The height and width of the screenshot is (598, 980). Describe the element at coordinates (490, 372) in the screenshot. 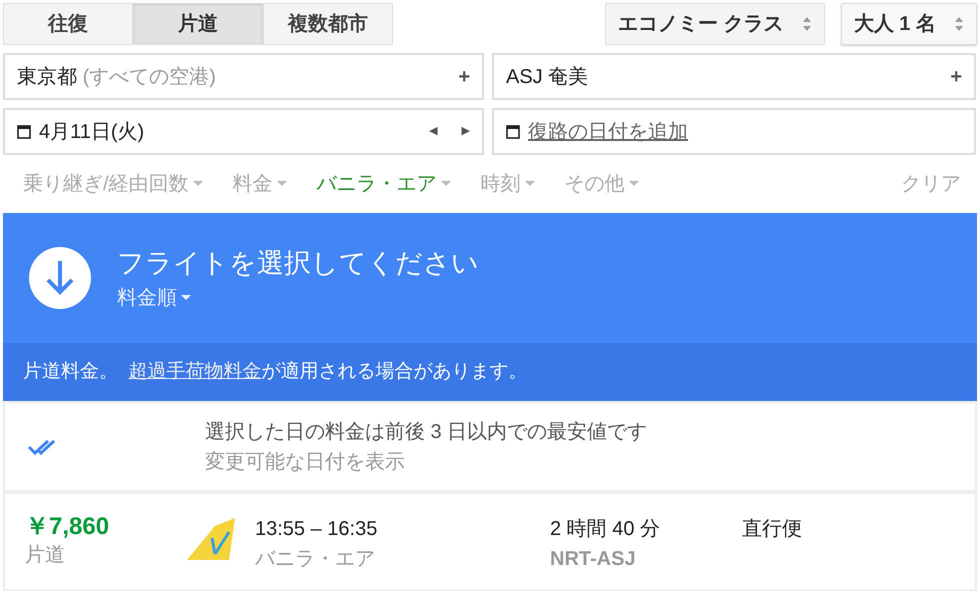

I see `fare-notice: 片道料金。 超過手荷物料金が適用される場合があります。` at that location.